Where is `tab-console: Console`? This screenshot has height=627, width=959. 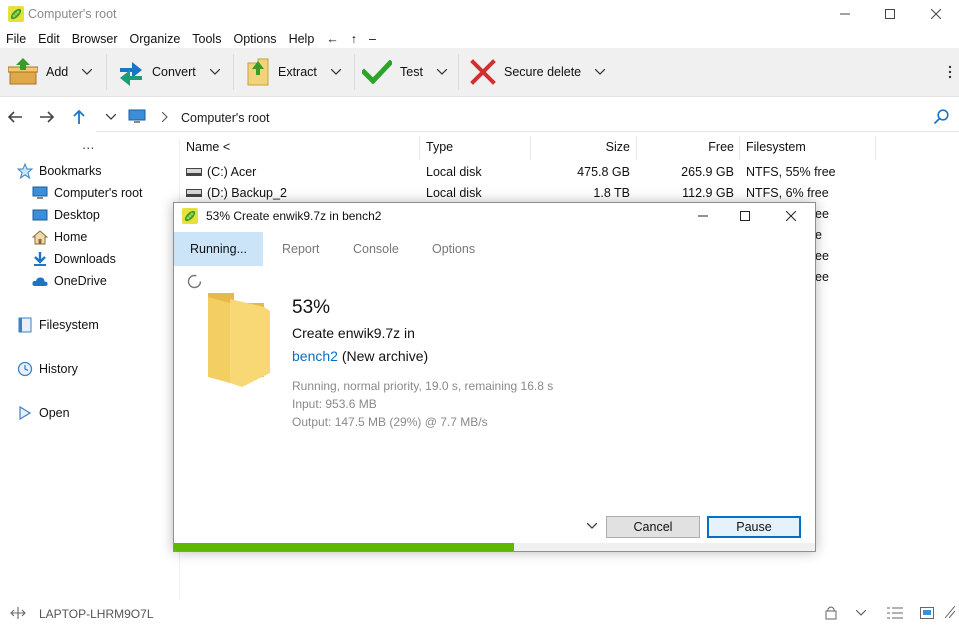 tab-console: Console is located at coordinates (376, 249).